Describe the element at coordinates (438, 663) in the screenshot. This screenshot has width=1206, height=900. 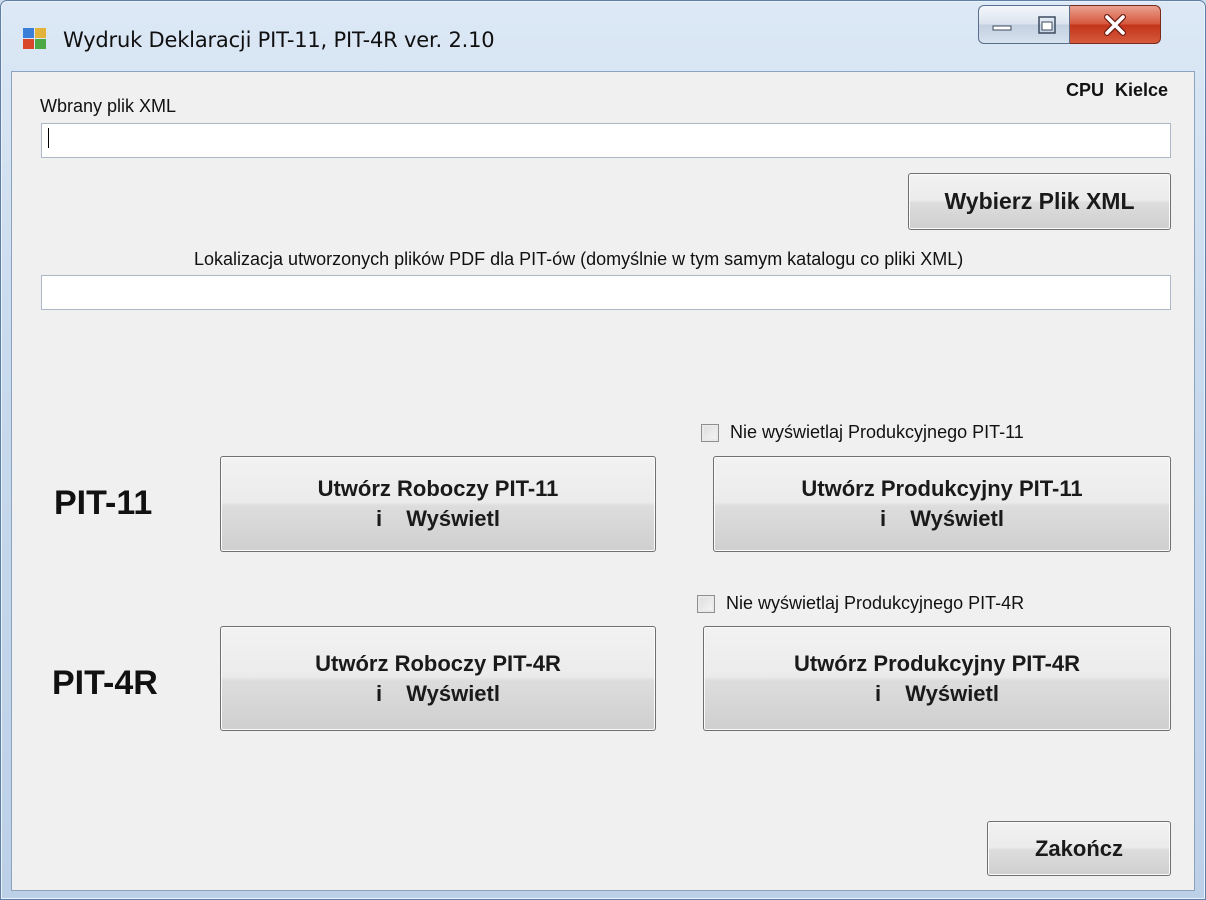
I see `pit4r-draft-line1: Utwórz Roboczy PIT-4R` at that location.